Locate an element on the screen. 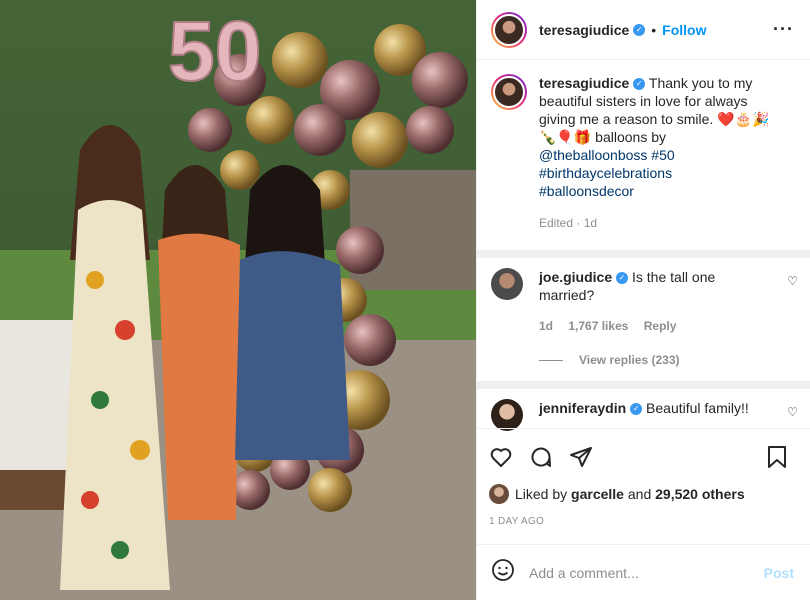 This screenshot has height=600, width=810. comment-meta: 1d 1,767 likes Reply is located at coordinates (649, 326).